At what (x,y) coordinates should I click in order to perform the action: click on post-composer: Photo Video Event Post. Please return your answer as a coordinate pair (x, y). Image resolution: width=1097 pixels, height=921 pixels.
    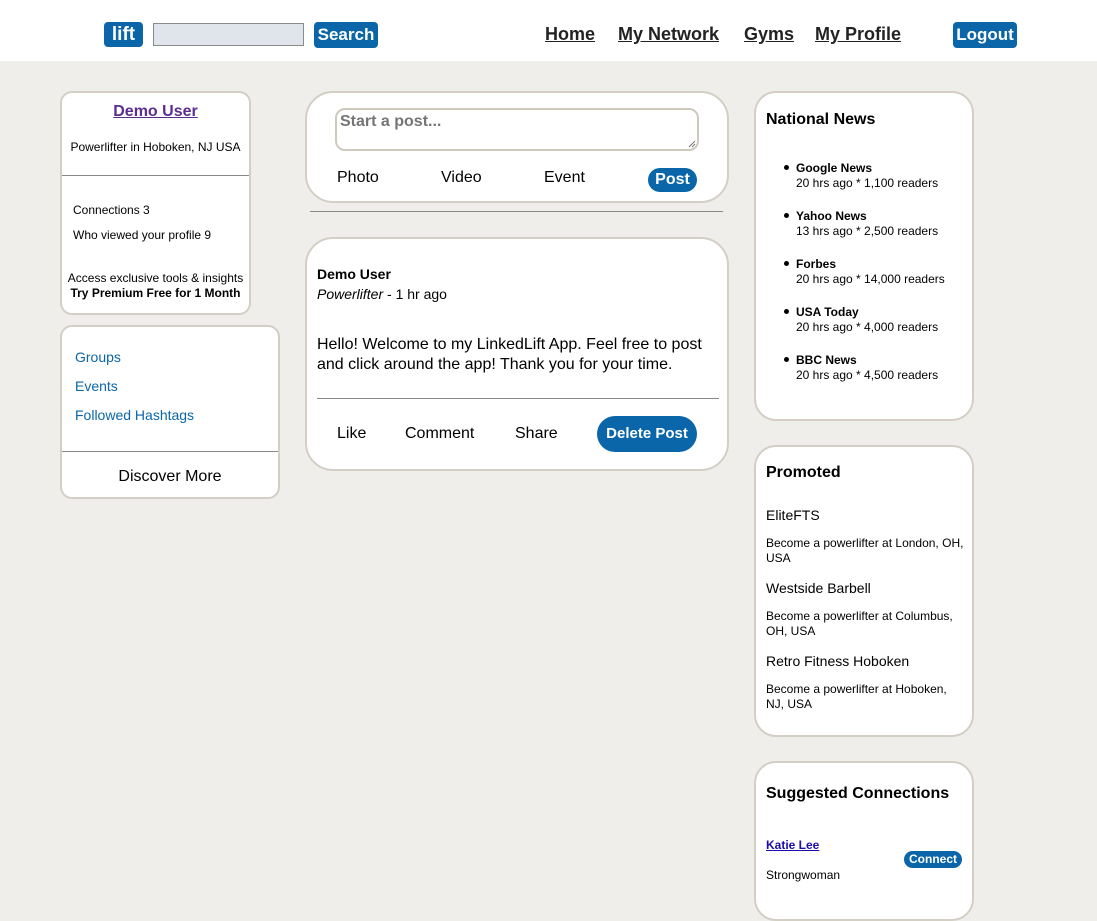
    Looking at the image, I should click on (517, 147).